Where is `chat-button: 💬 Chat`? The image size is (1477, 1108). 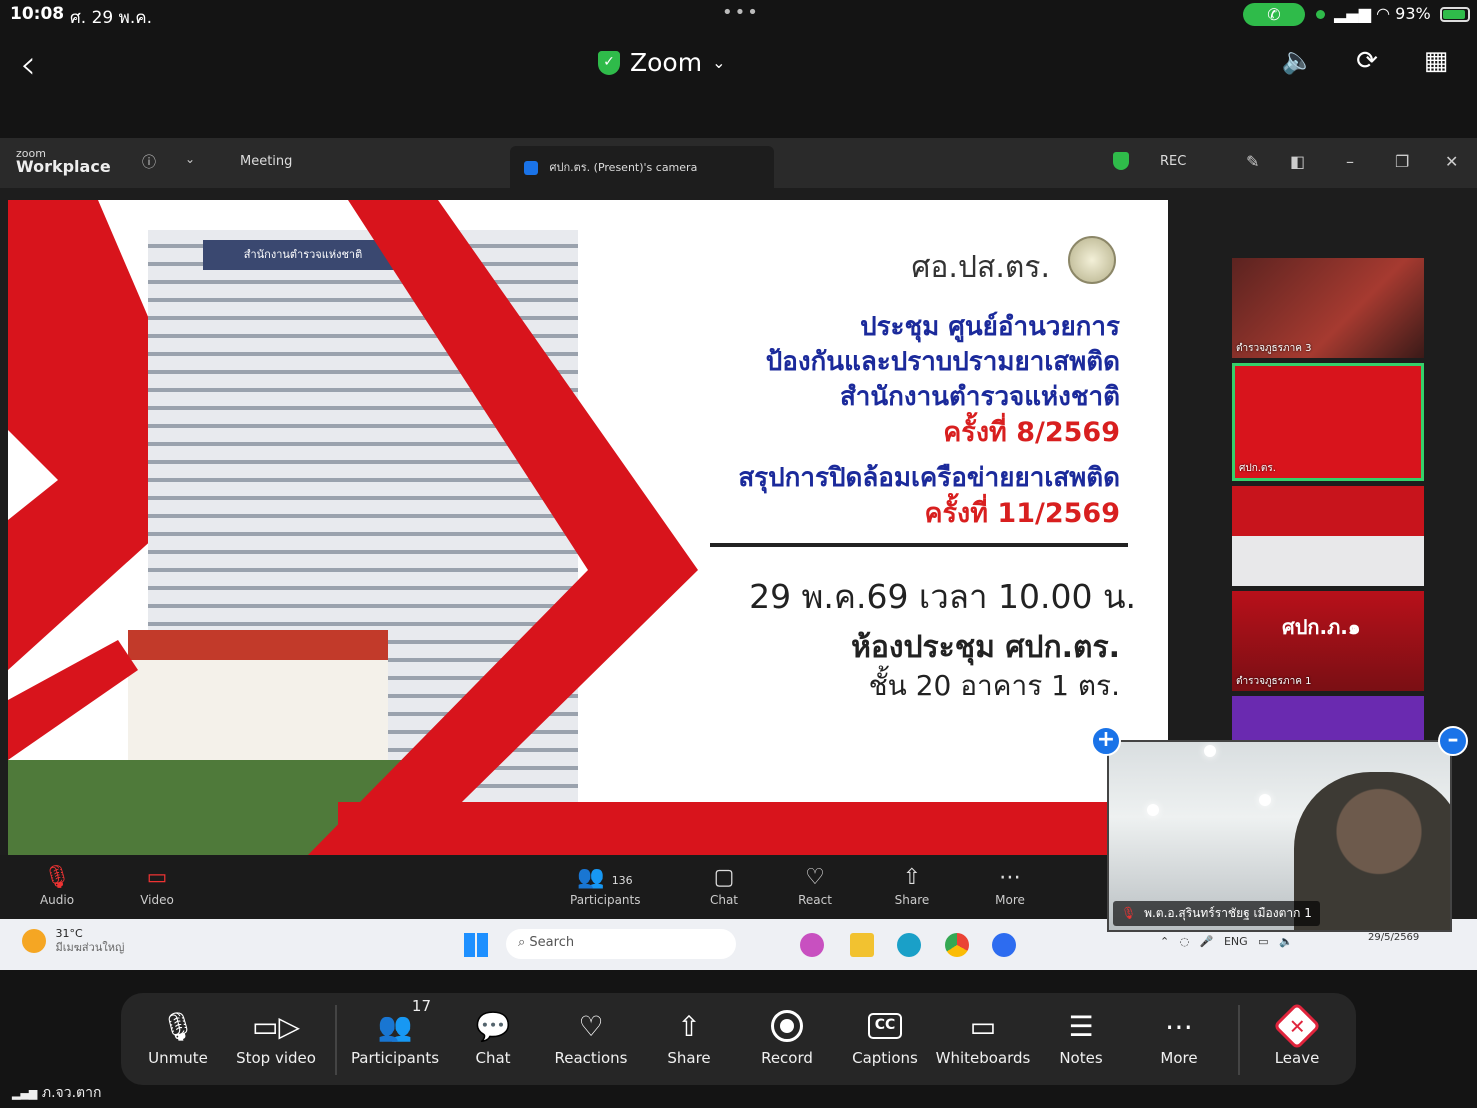
chat-button: 💬 Chat is located at coordinates (493, 1037).